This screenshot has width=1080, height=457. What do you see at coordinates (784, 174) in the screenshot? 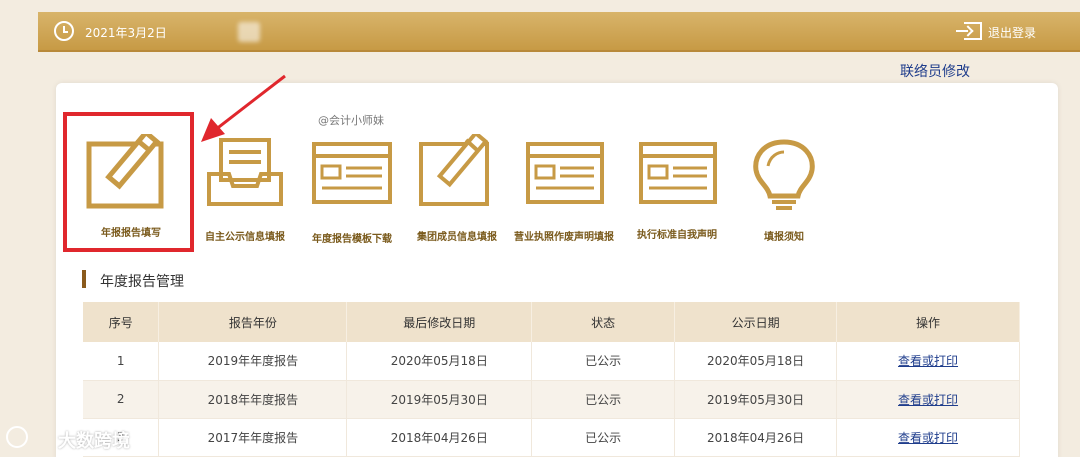
I see `lightbulb-icon` at bounding box center [784, 174].